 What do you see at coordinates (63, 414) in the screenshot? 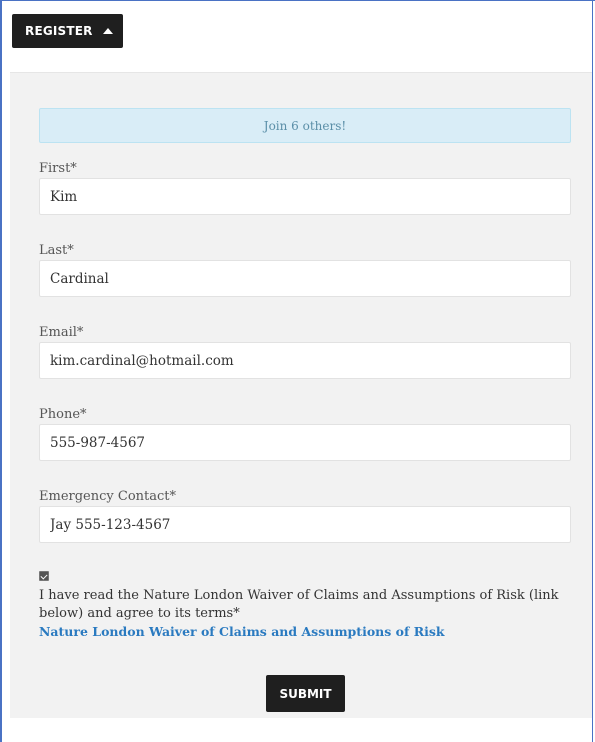
I see `phone-label: Phone*` at bounding box center [63, 414].